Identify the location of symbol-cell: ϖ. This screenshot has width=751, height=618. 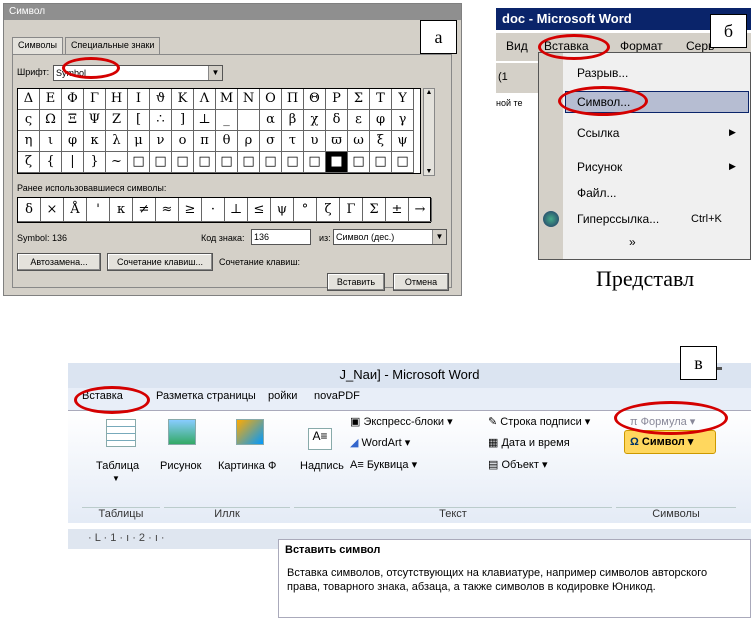
(337, 141).